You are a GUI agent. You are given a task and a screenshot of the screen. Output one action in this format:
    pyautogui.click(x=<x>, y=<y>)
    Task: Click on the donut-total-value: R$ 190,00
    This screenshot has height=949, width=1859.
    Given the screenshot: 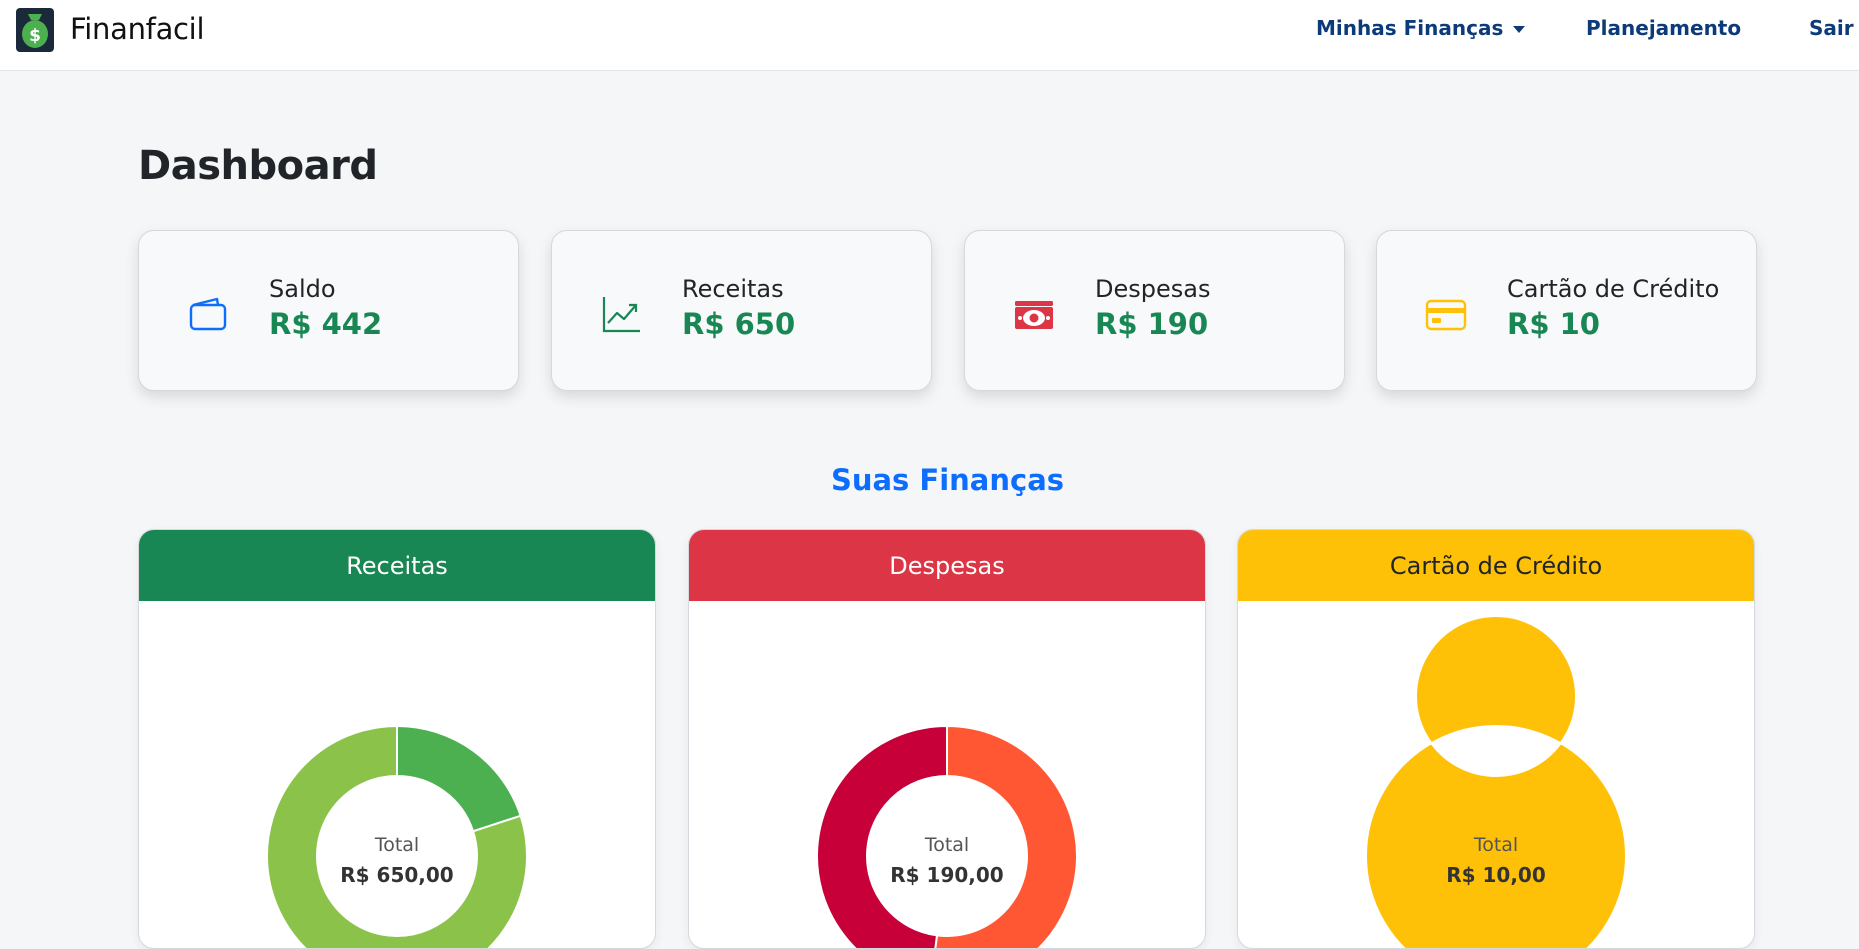 What is the action you would take?
    pyautogui.click(x=947, y=875)
    